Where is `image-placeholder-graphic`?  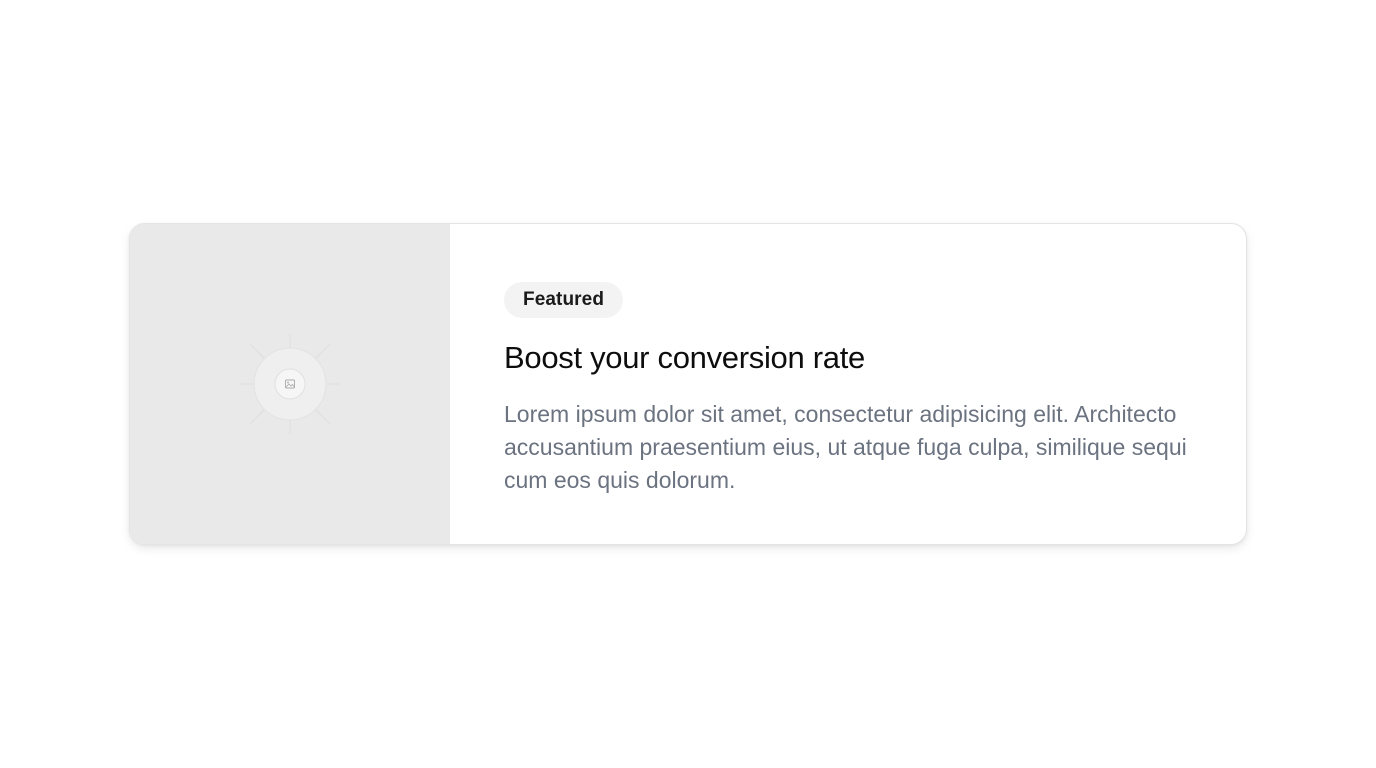 image-placeholder-graphic is located at coordinates (290, 384).